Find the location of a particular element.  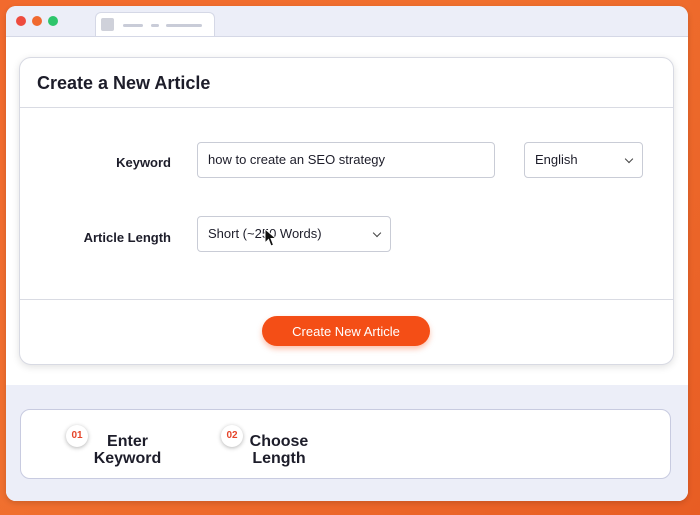

keyword-label: Keyword is located at coordinates (143, 162).